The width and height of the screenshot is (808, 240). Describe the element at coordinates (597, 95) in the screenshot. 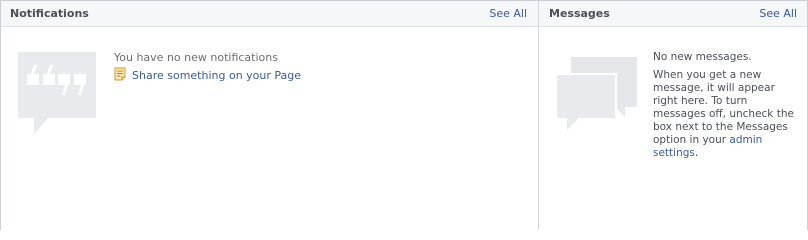

I see `chat-bubbles-icon` at that location.